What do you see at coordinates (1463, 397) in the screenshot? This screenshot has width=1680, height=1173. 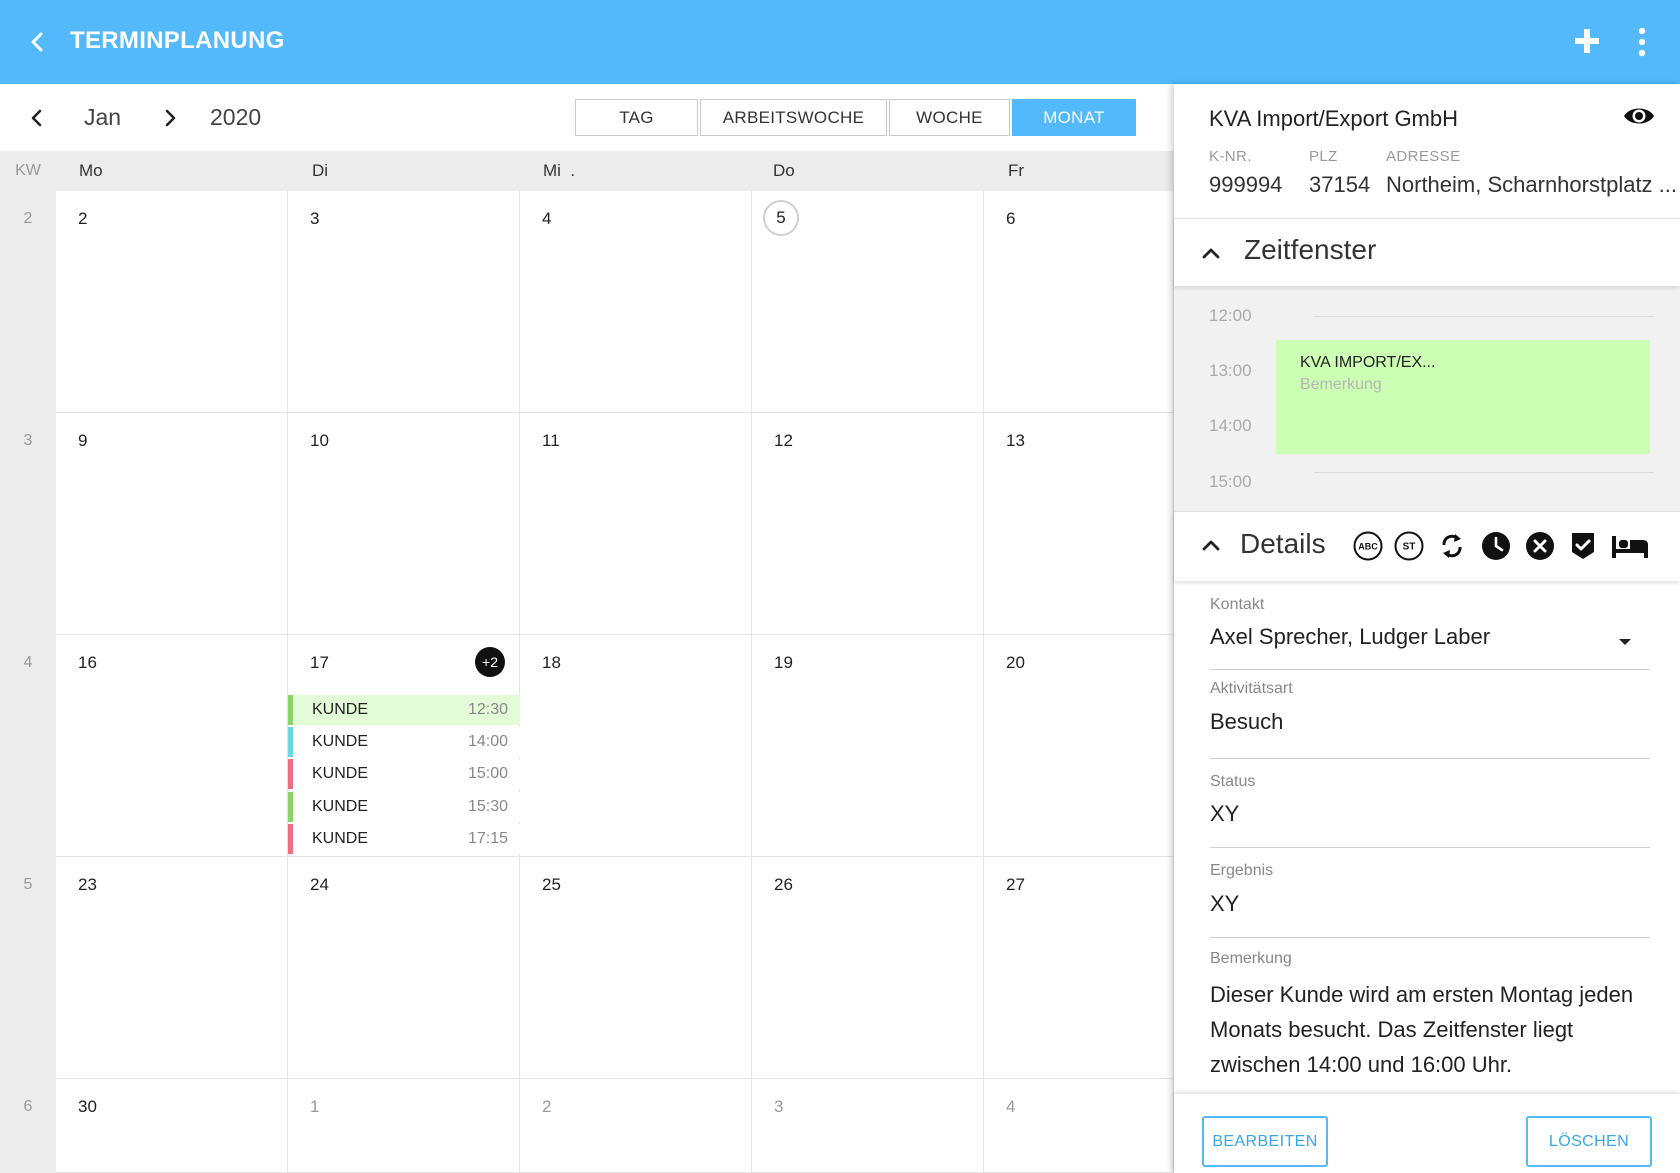 I see `time-window-event: KVA IMPORT/EX... Bemerkung` at bounding box center [1463, 397].